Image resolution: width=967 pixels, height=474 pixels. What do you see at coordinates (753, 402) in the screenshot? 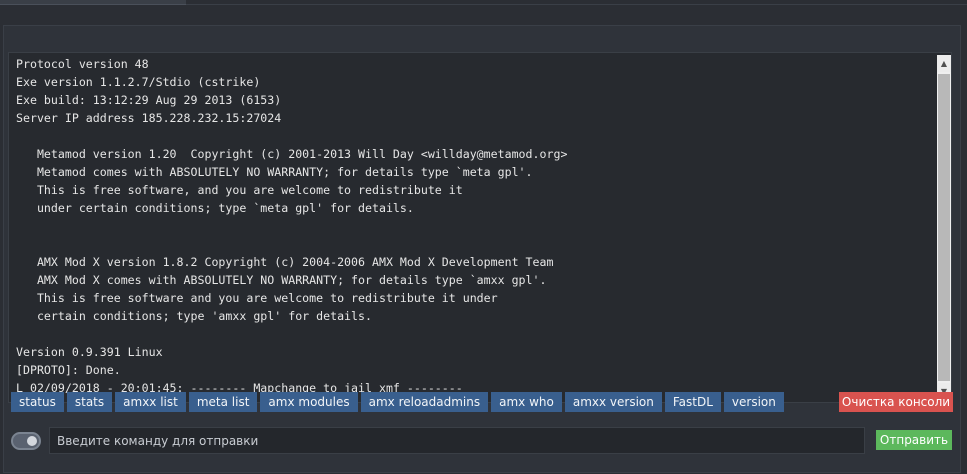
I see `version-command-button: version` at bounding box center [753, 402].